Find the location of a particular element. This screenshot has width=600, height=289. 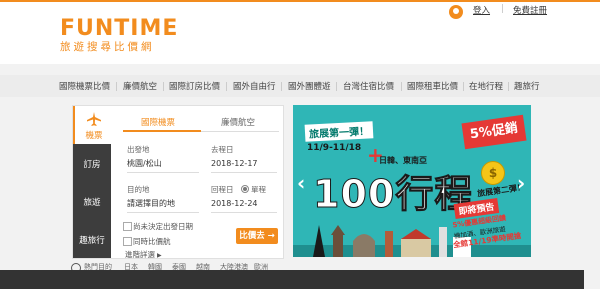

tab-underline is located at coordinates (240, 131).